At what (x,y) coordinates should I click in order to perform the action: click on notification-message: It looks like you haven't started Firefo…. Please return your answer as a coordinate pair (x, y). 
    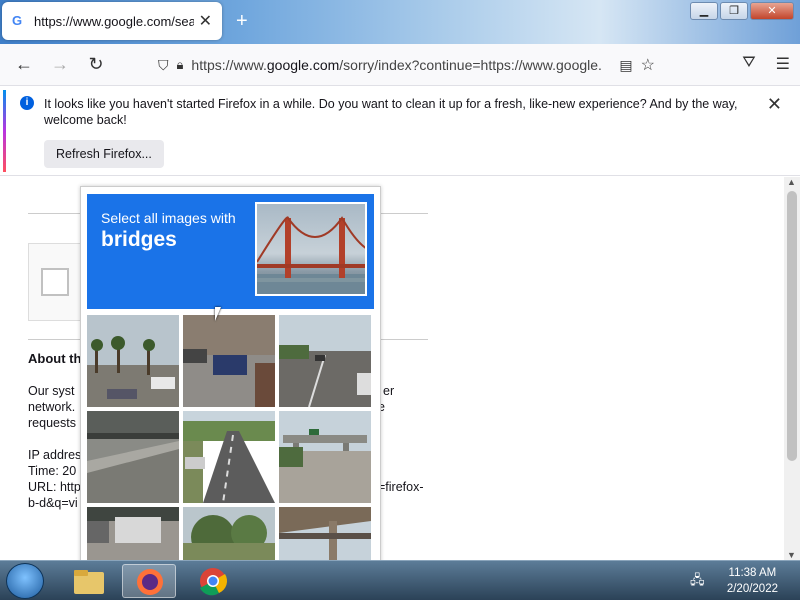
    Looking at the image, I should click on (391, 112).